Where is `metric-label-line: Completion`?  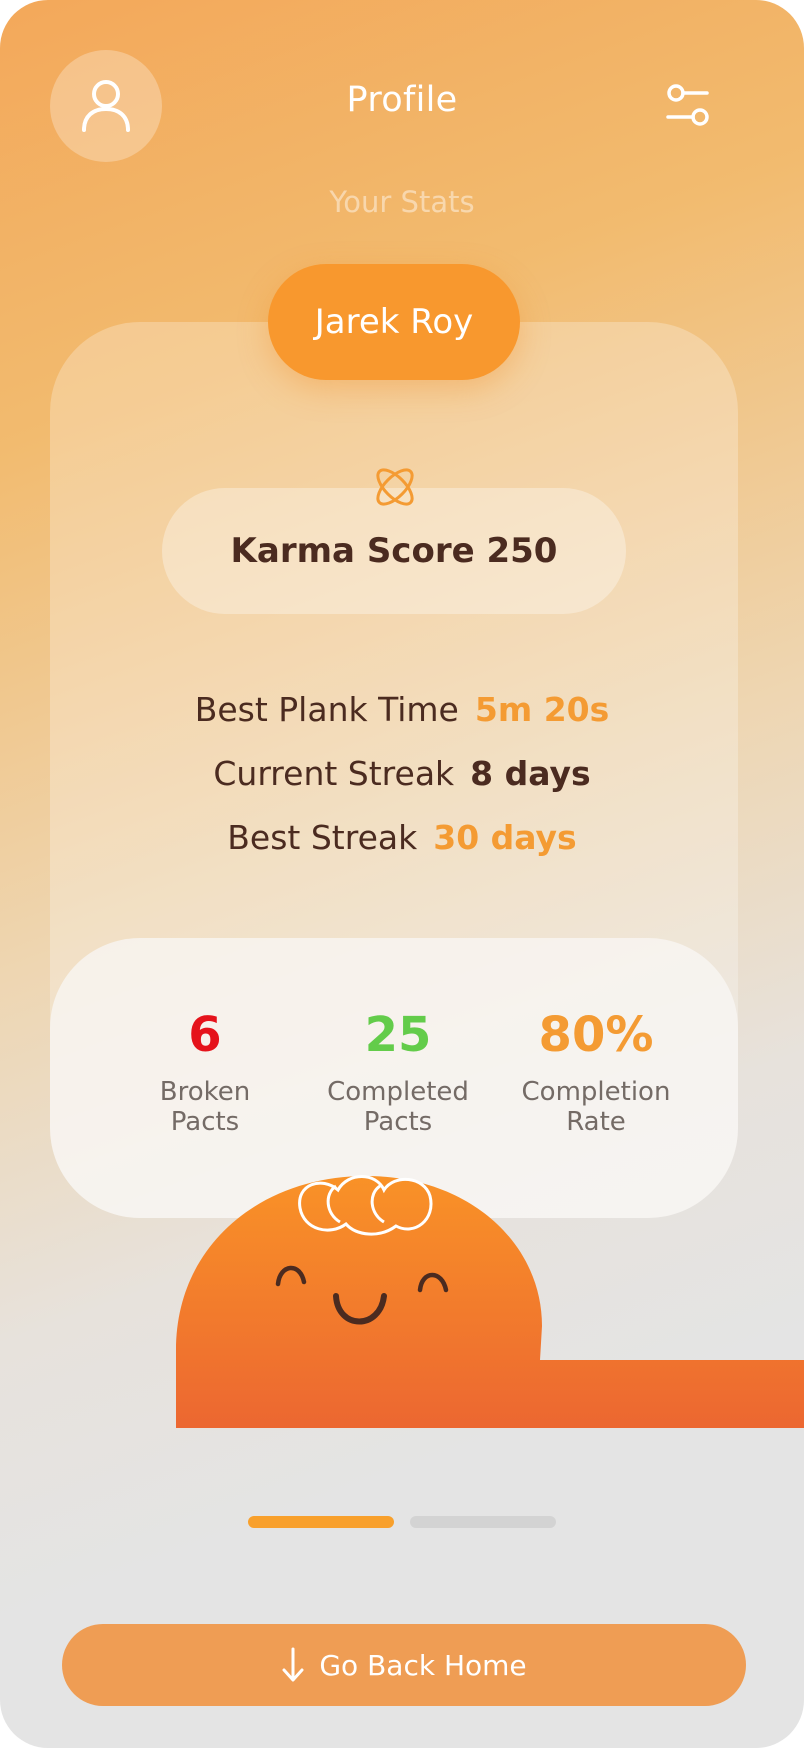
metric-label-line: Completion is located at coordinates (596, 1092).